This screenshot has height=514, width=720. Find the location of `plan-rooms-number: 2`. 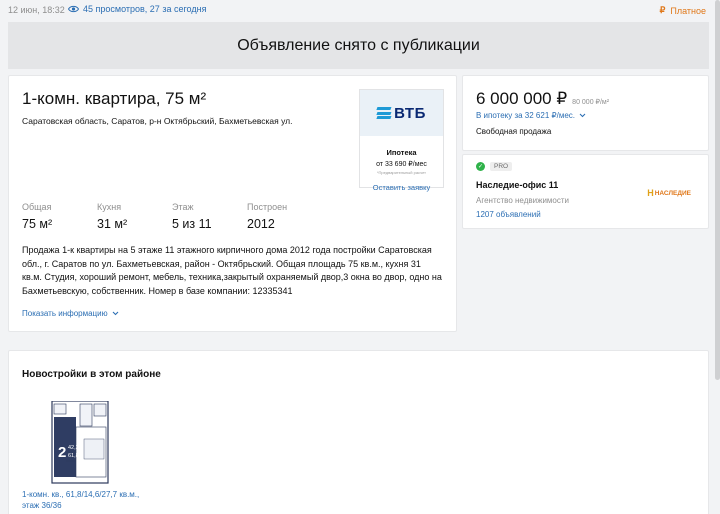

plan-rooms-number: 2 is located at coordinates (62, 452).